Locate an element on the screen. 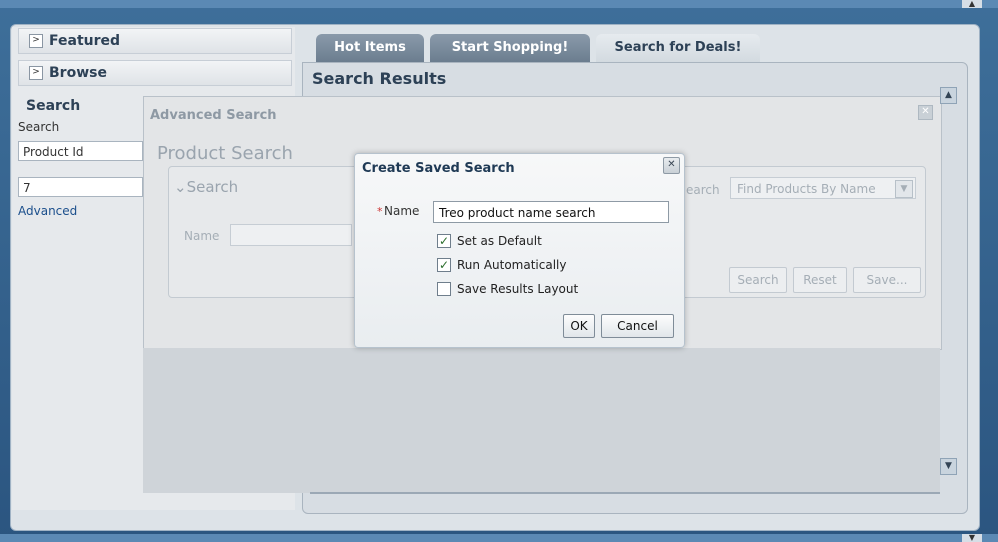 The image size is (998, 542). set-default-label: Set as Default is located at coordinates (499, 241).